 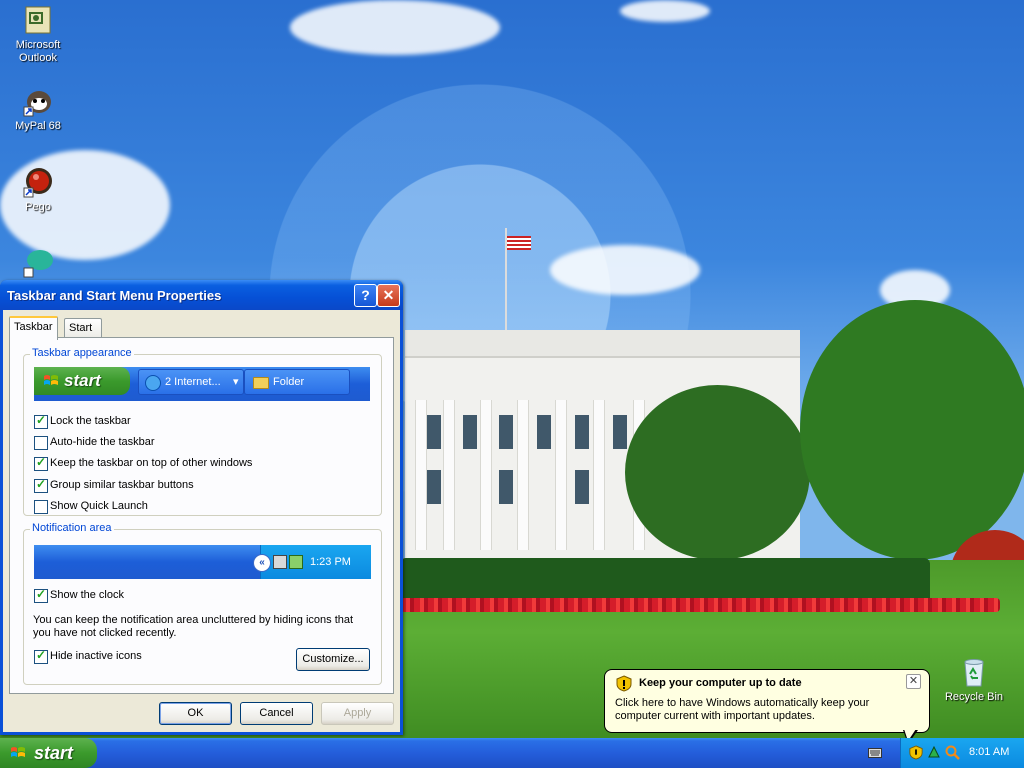 I want to click on group-buttons-label: Group similar taskbar buttons, so click(x=122, y=485).